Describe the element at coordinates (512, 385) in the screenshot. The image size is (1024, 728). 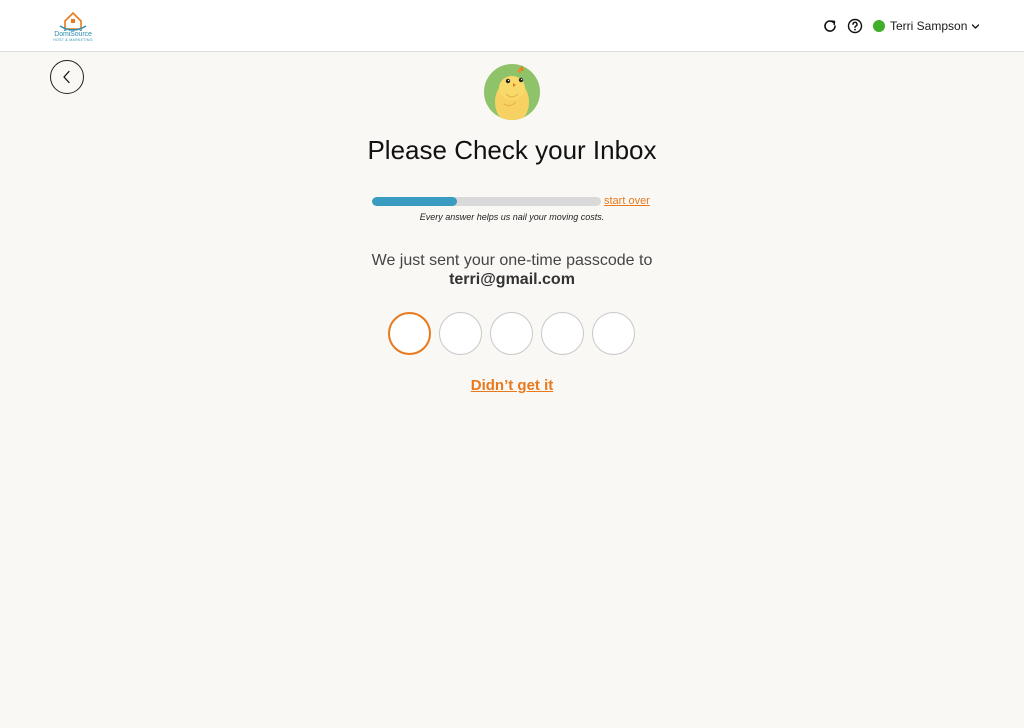
I see `resend-code-link: Didn’t get it` at that location.